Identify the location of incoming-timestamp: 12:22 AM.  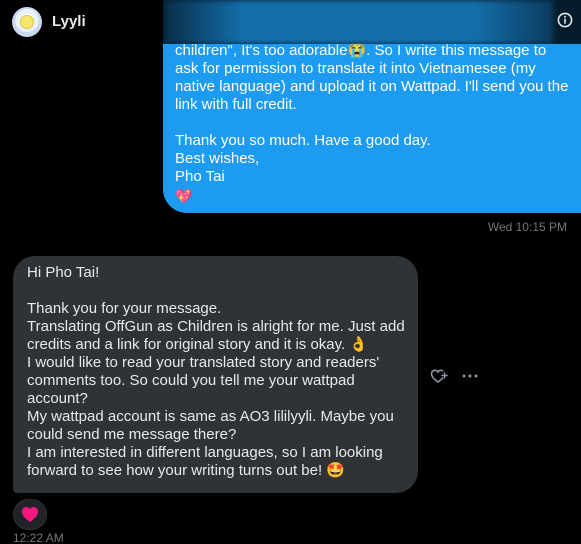
(38, 537).